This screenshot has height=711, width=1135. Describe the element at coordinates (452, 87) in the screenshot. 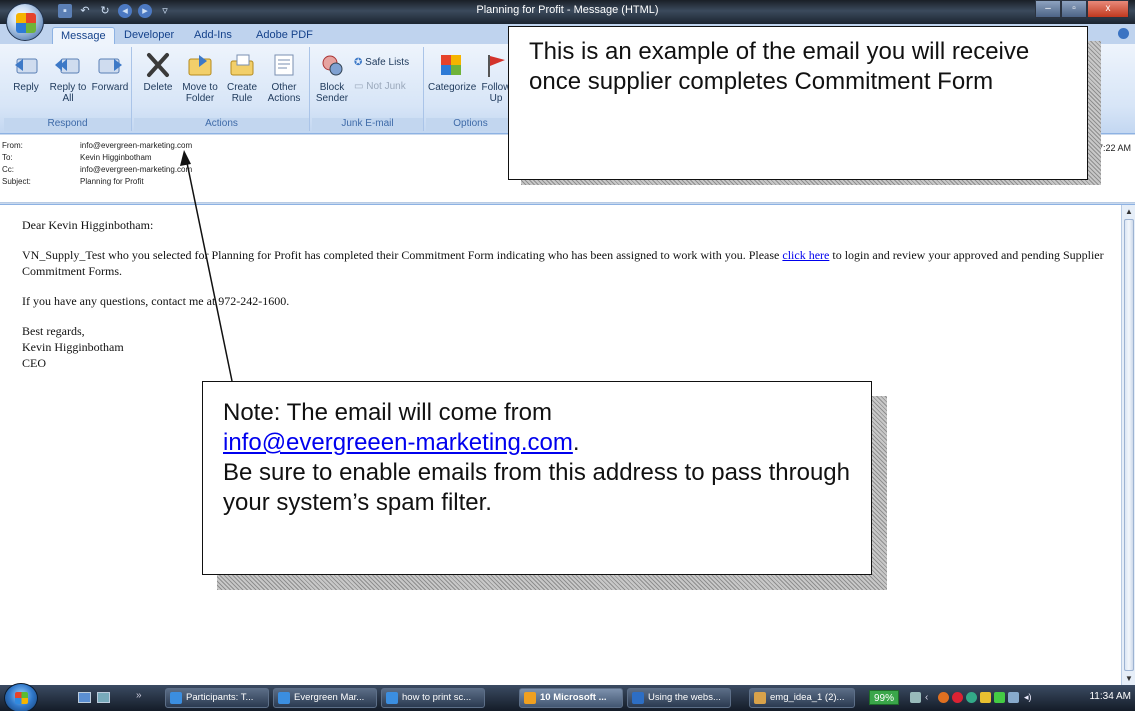

I see `categorize-label: Categorize` at that location.